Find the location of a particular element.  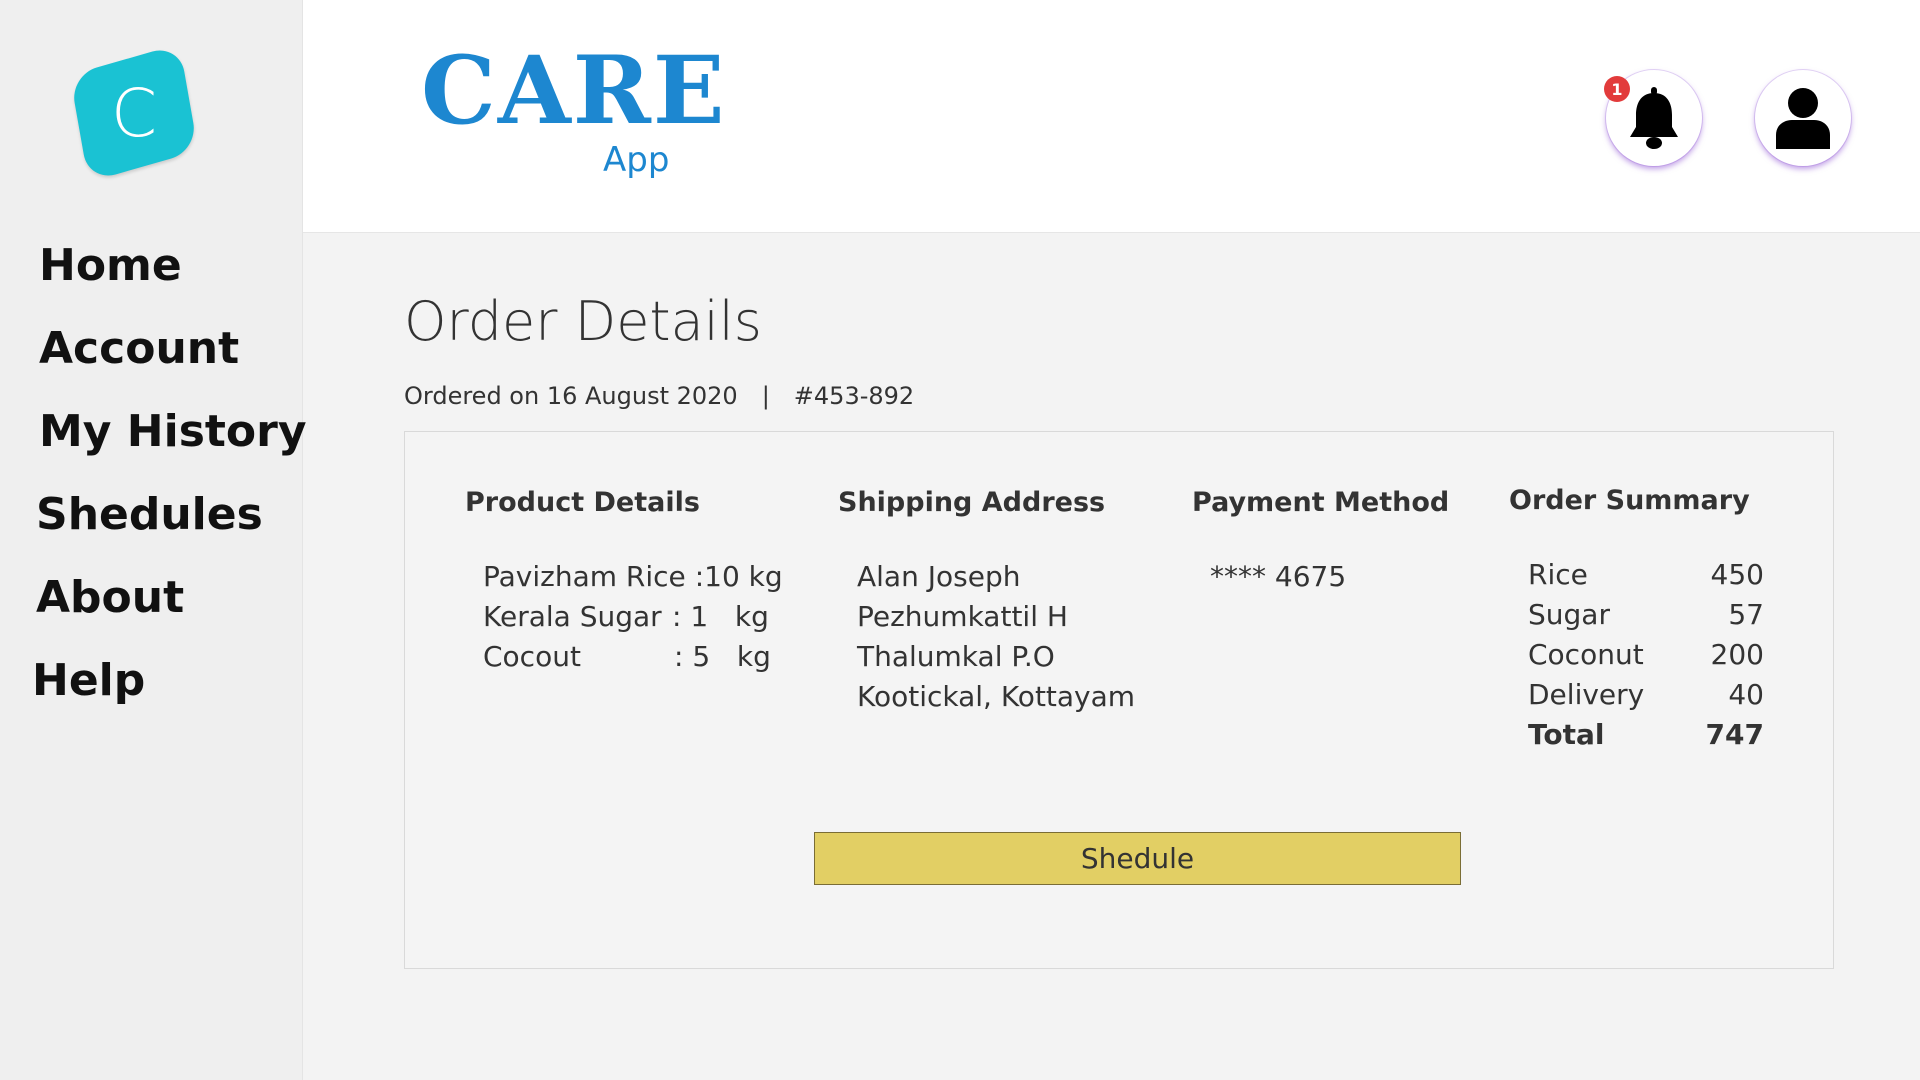

user-icon is located at coordinates (1803, 118).